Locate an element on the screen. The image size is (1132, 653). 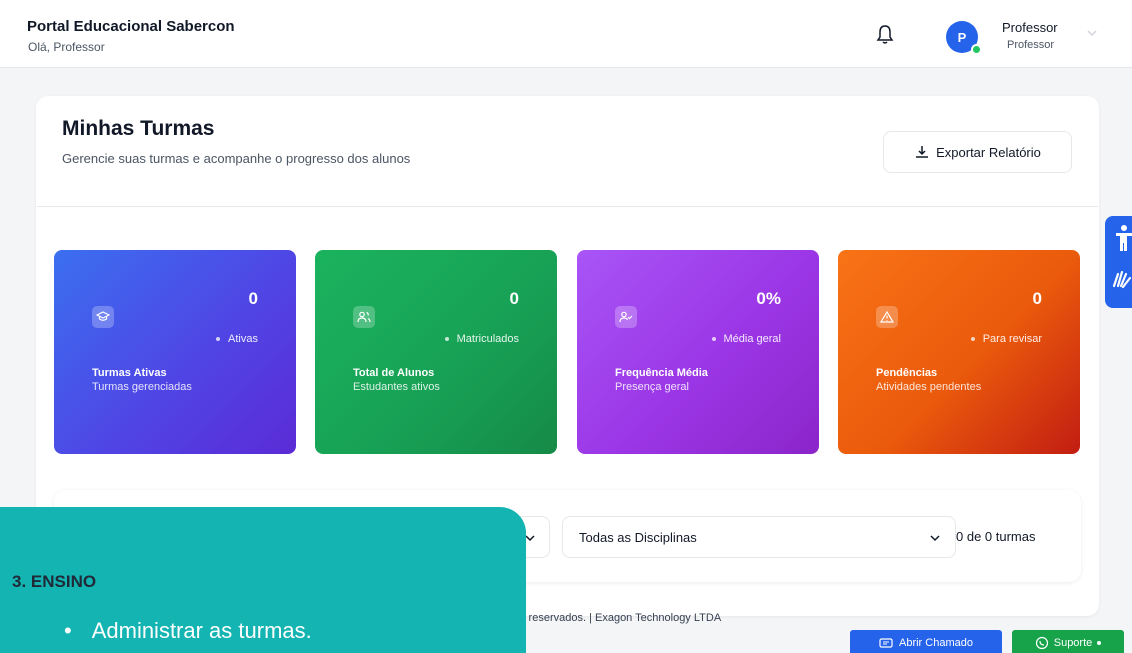
export-report-label: Exportar Relatório is located at coordinates (988, 152).